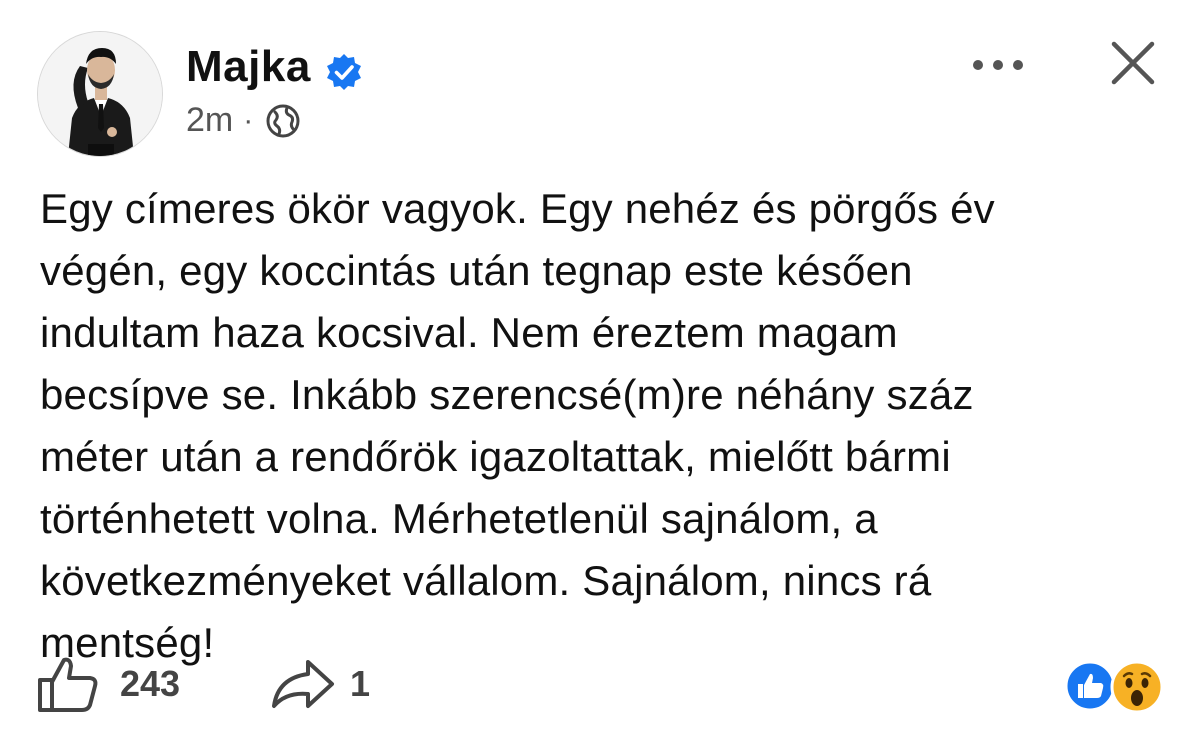 The height and width of the screenshot is (750, 1200). What do you see at coordinates (1090, 686) in the screenshot?
I see `like-reaction-icon` at bounding box center [1090, 686].